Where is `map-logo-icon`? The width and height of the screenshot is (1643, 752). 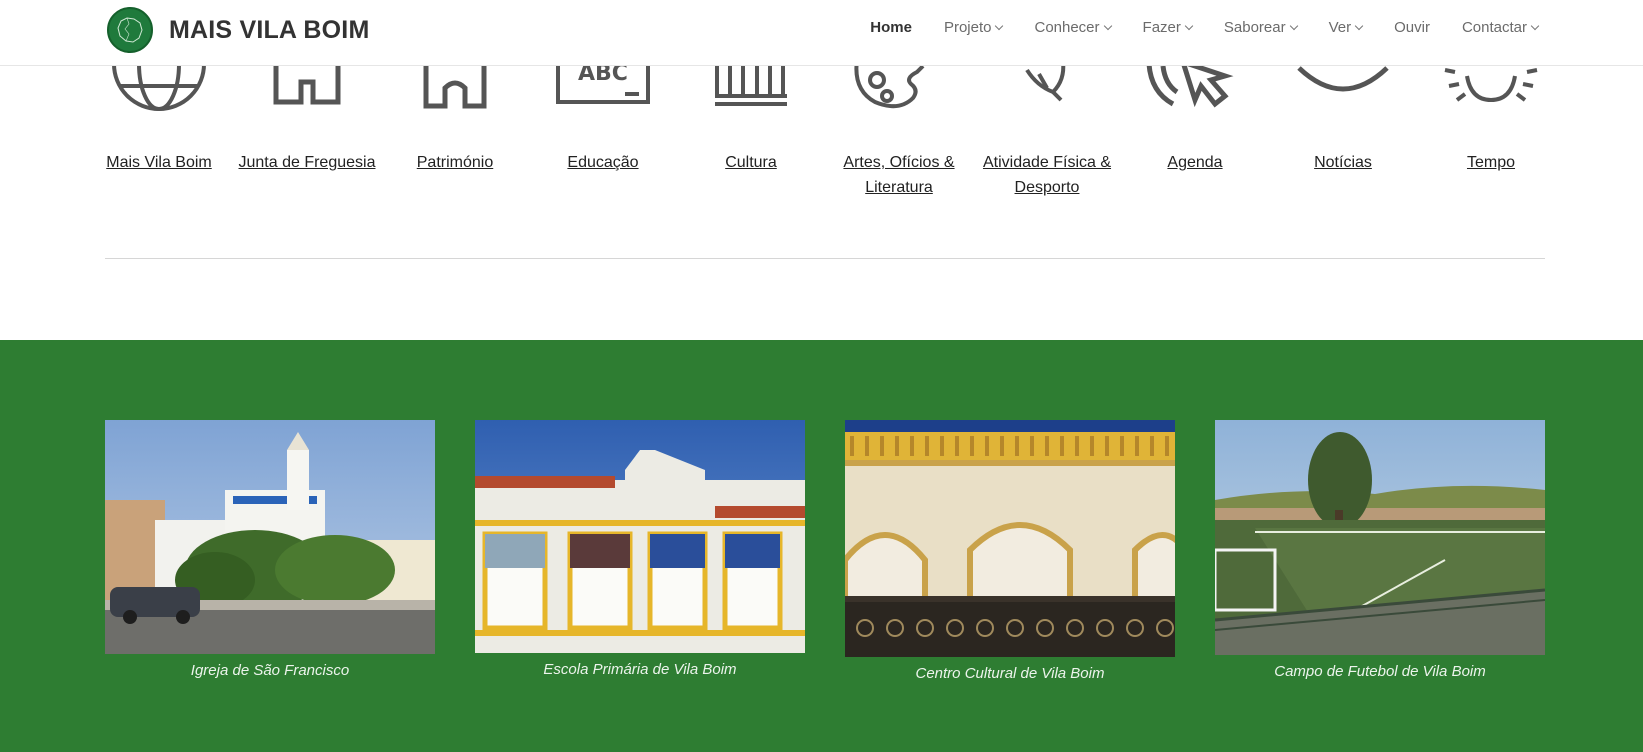 map-logo-icon is located at coordinates (130, 30).